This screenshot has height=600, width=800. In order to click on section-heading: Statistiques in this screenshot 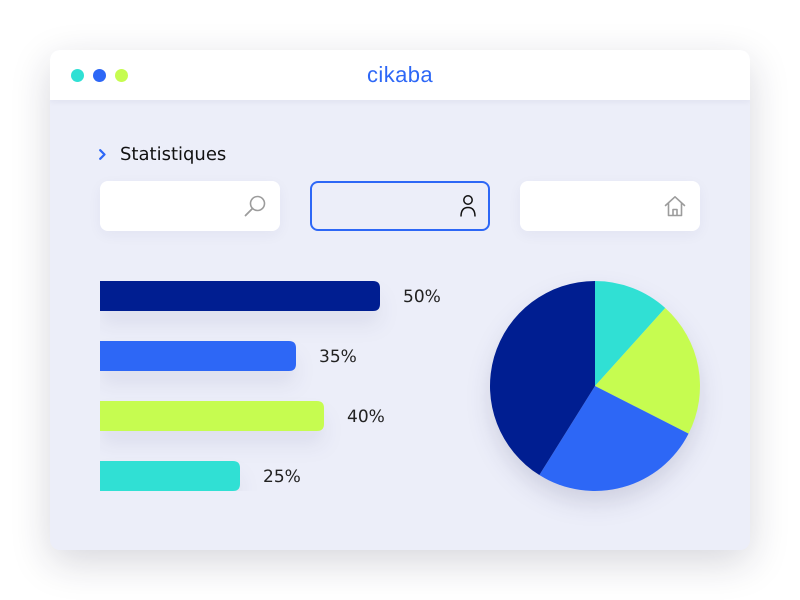, I will do `click(173, 154)`.